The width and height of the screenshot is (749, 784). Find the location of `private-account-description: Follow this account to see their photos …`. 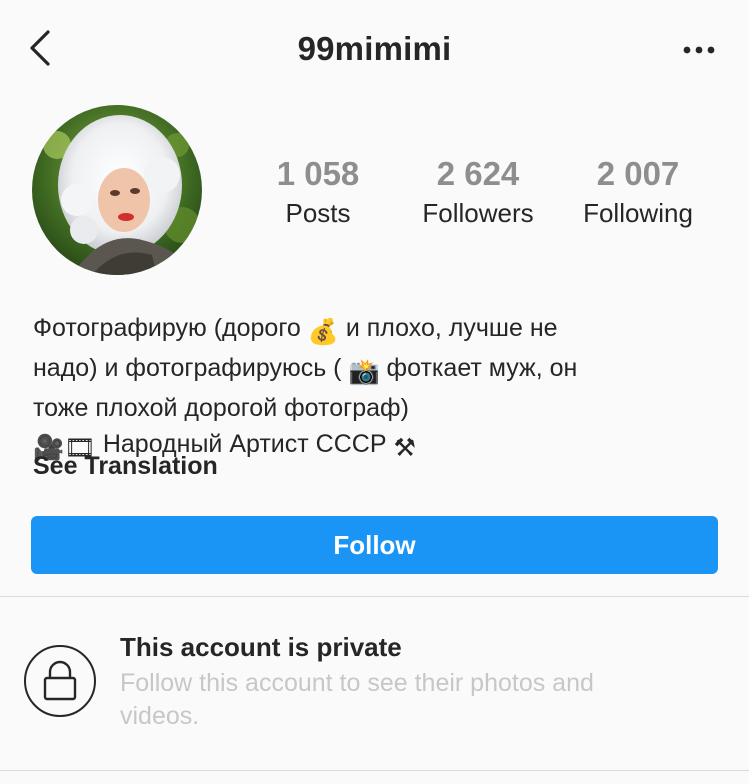

private-account-description: Follow this account to see their photos … is located at coordinates (357, 699).